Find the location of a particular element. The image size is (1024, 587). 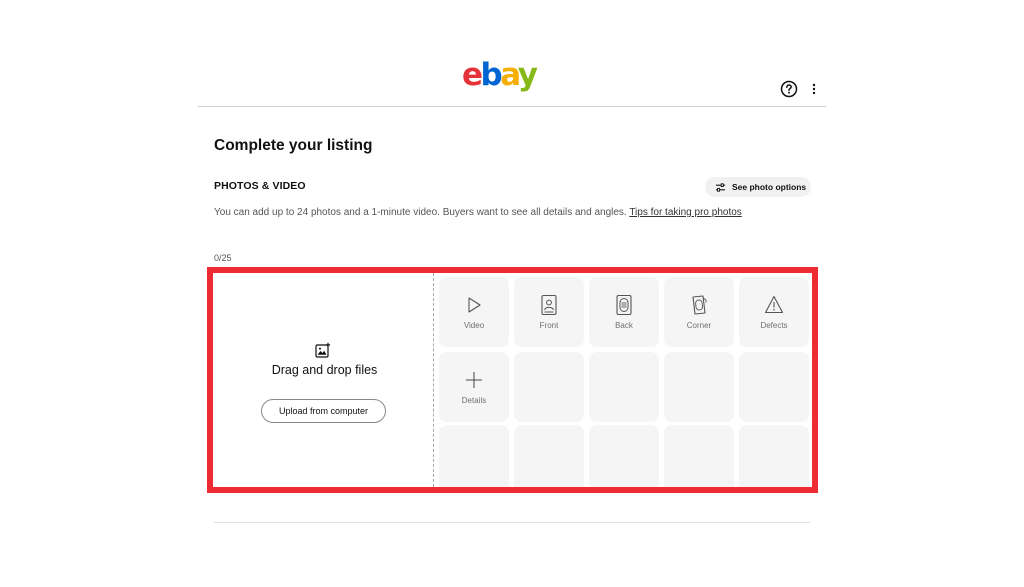

slot-label: Corner is located at coordinates (699, 325).